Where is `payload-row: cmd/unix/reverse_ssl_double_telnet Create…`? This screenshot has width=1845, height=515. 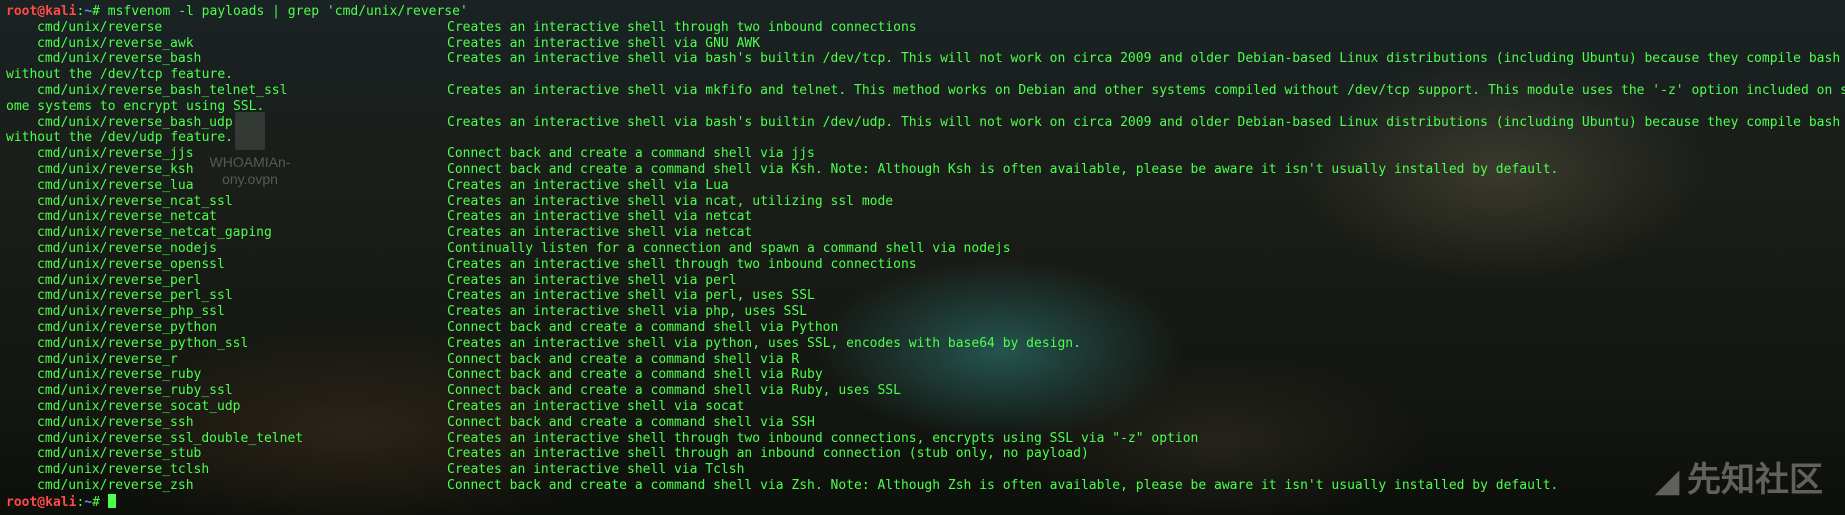 payload-row: cmd/unix/reverse_ssl_double_telnet Create… is located at coordinates (925, 439).